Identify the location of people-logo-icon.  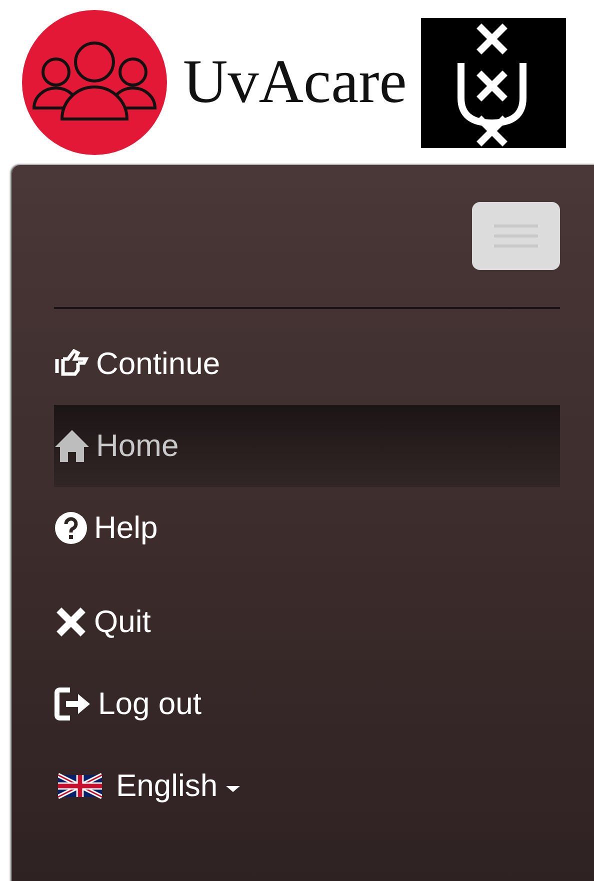
(94, 82).